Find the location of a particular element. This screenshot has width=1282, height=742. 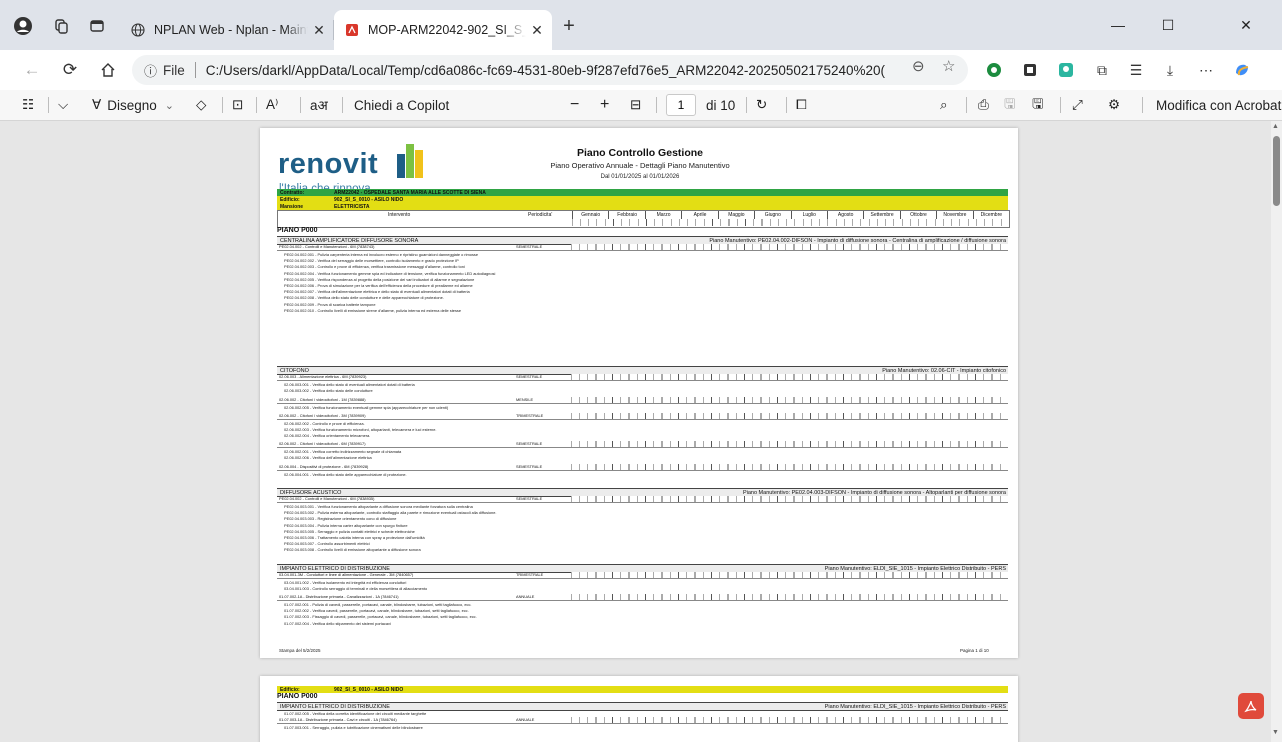

highlight-icon: ⌵ is located at coordinates (63, 105).